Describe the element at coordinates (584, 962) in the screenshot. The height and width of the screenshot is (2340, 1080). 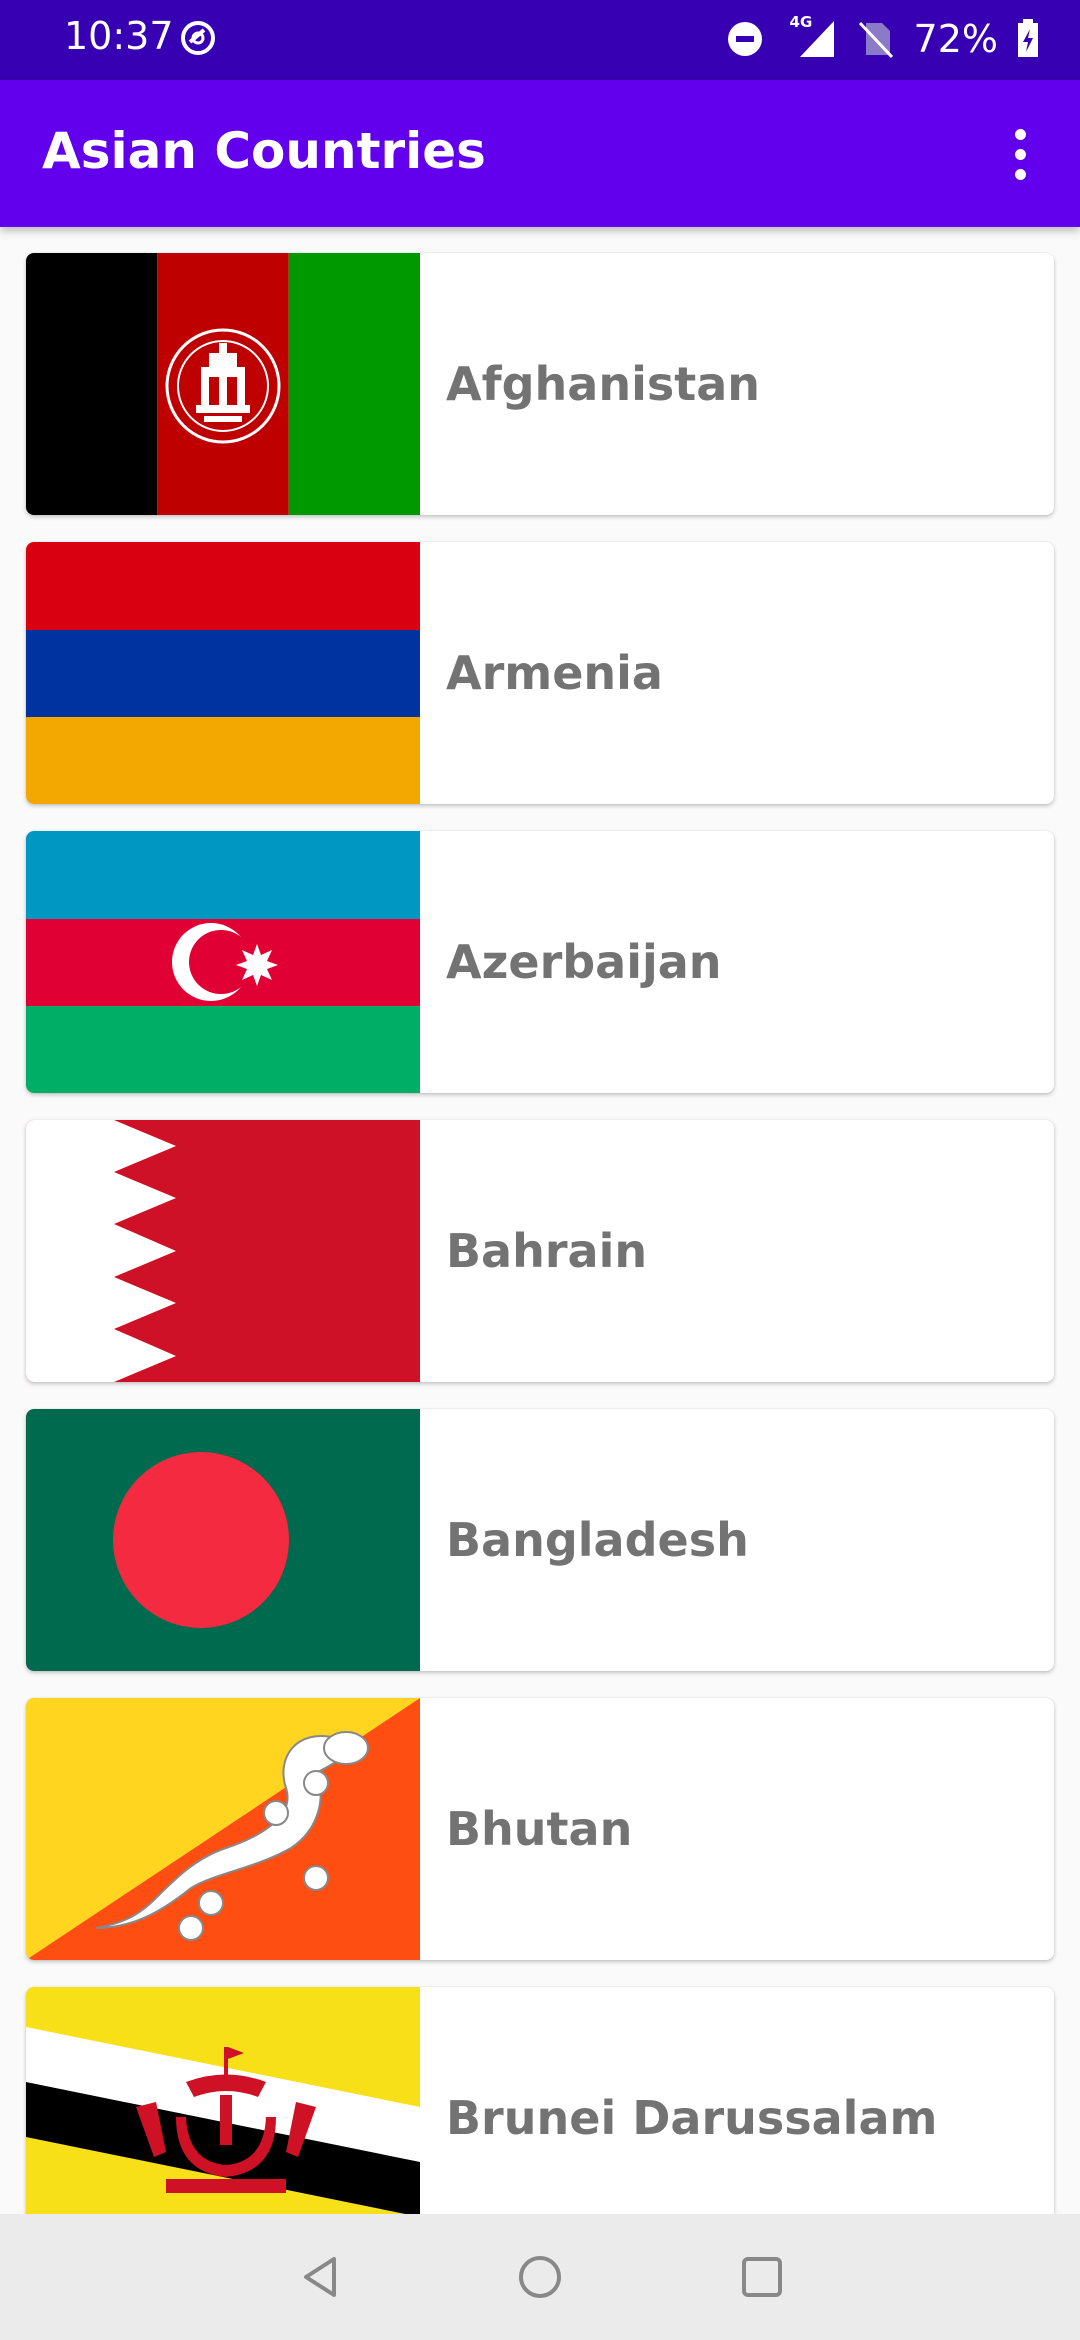
I see `country-name: Azerbaijan` at that location.